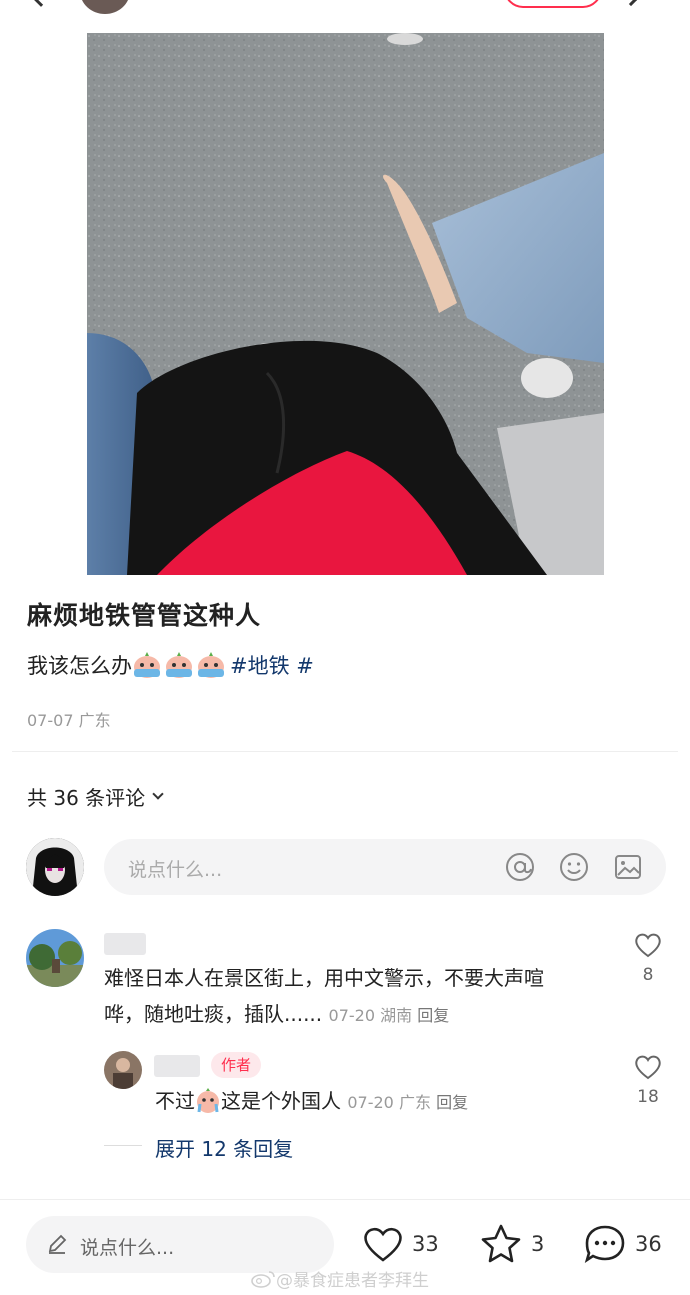 The height and width of the screenshot is (1295, 690). Describe the element at coordinates (41, 3) in the screenshot. I see `back-arrow-icon` at that location.